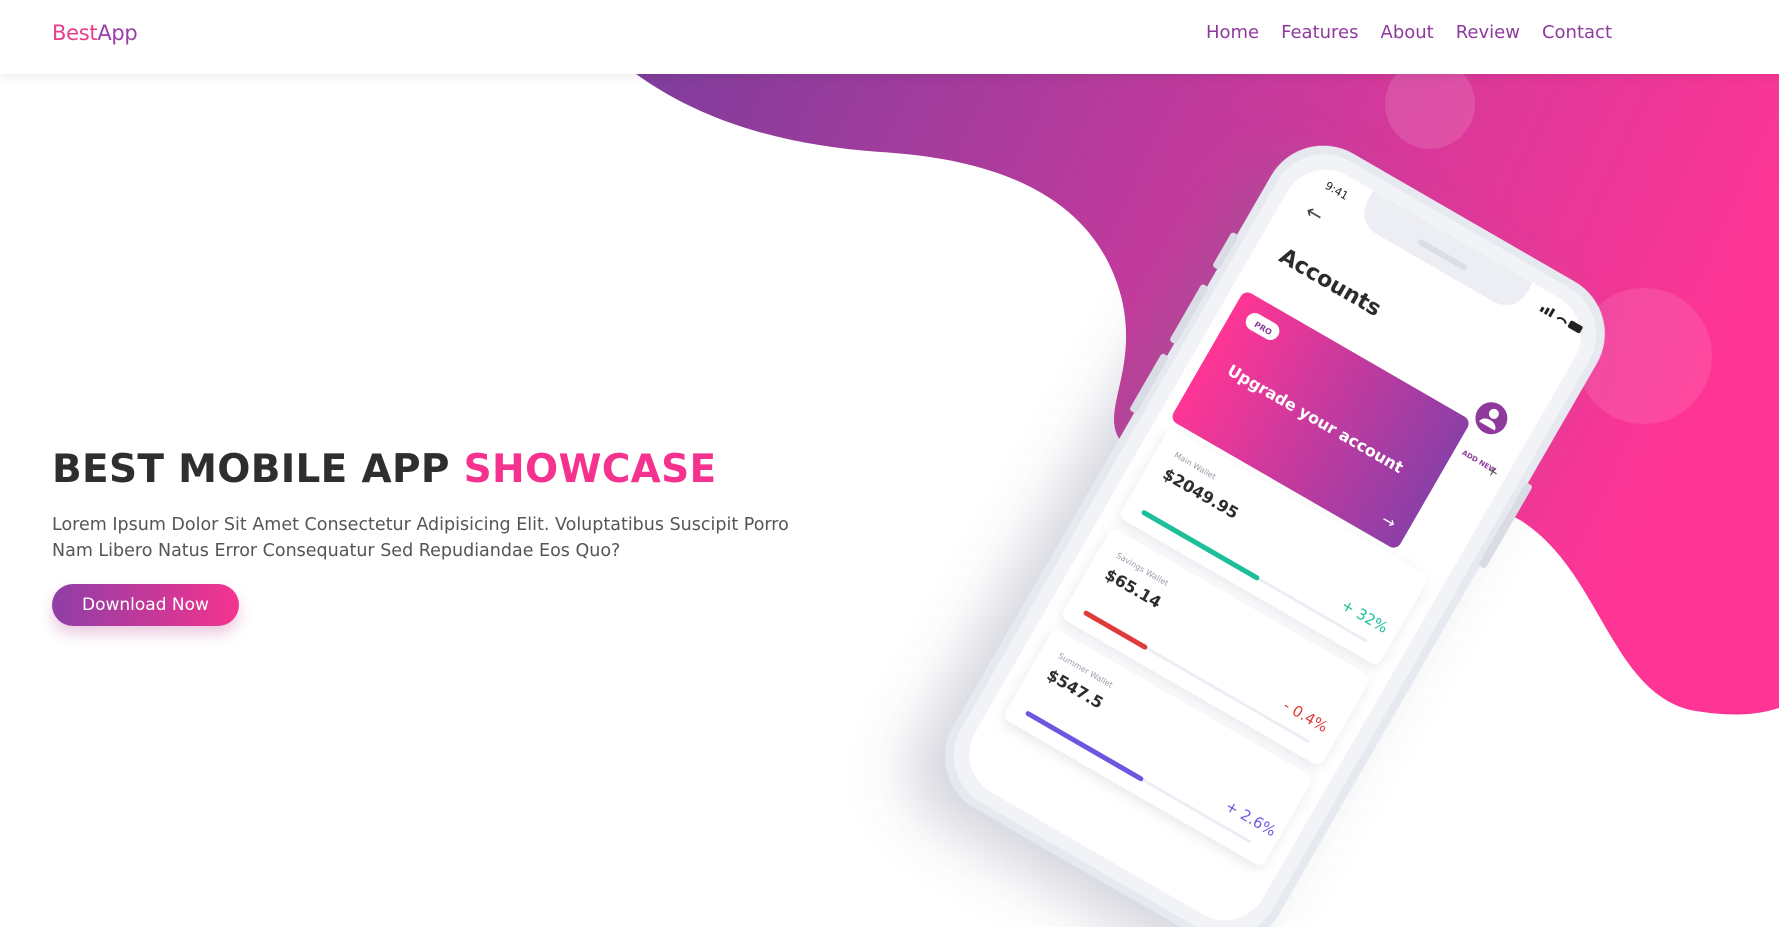  What do you see at coordinates (117, 33) in the screenshot?
I see `brand-part-2: App` at bounding box center [117, 33].